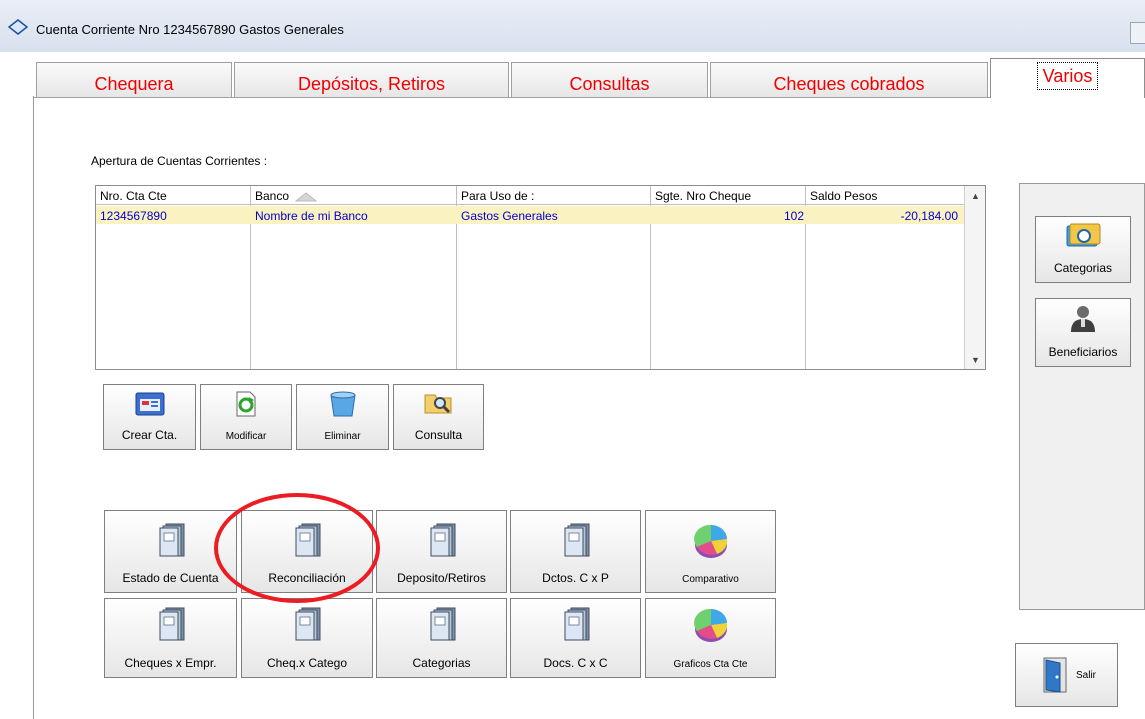 Image resolution: width=1145 pixels, height=719 pixels. Describe the element at coordinates (849, 84) in the screenshot. I see `tab-label: Cheques cobrados` at that location.